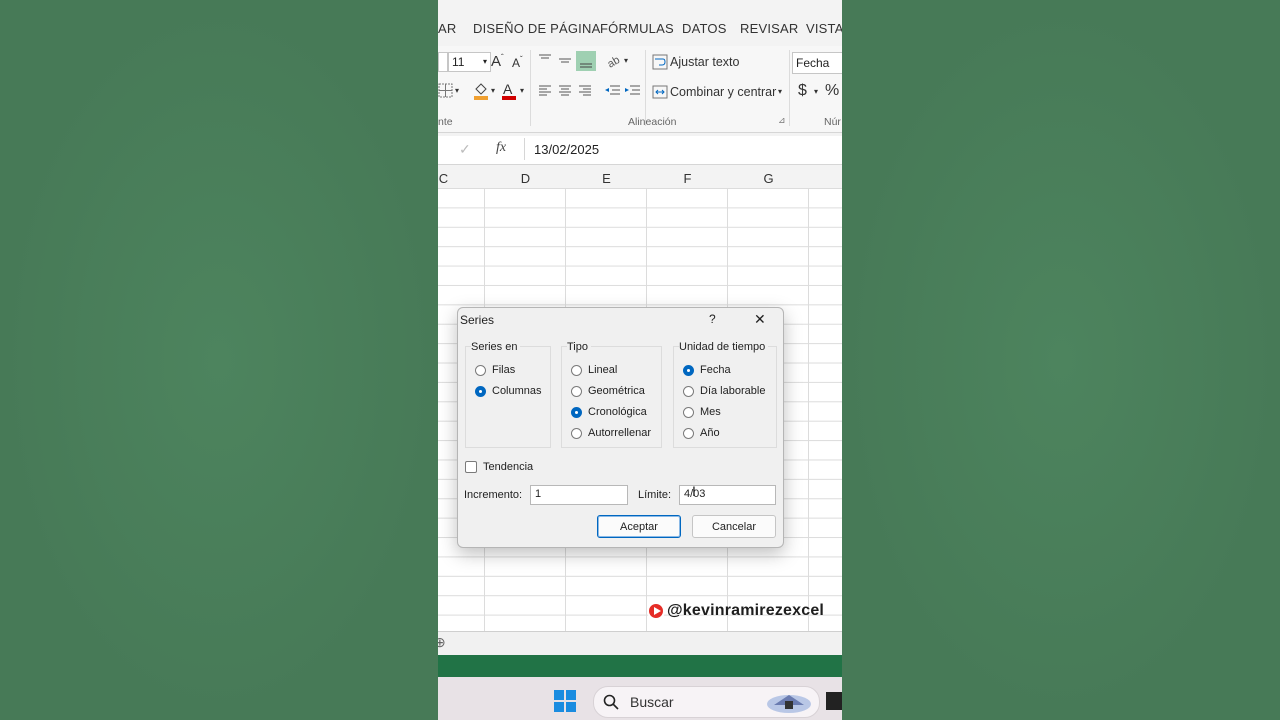  I want to click on radio-mes: Mes, so click(702, 412).